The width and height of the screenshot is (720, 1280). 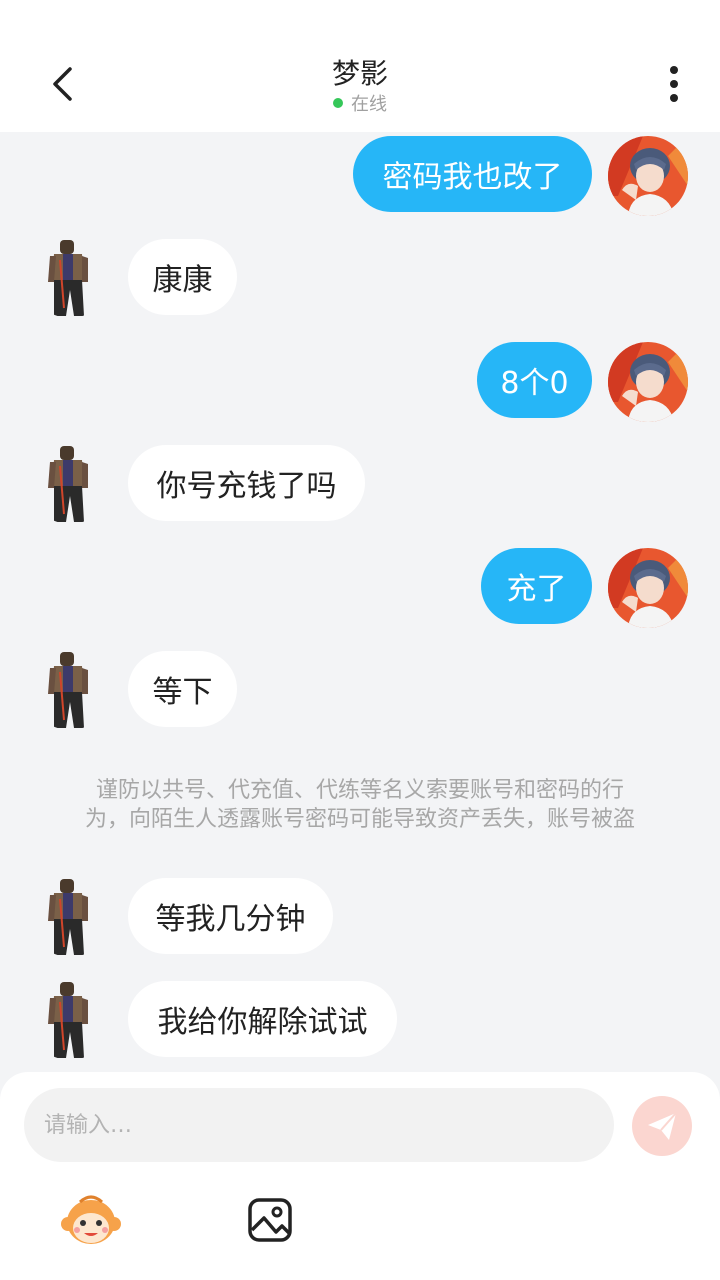 I want to click on message-bubble: 等我几分钟, so click(x=230, y=916).